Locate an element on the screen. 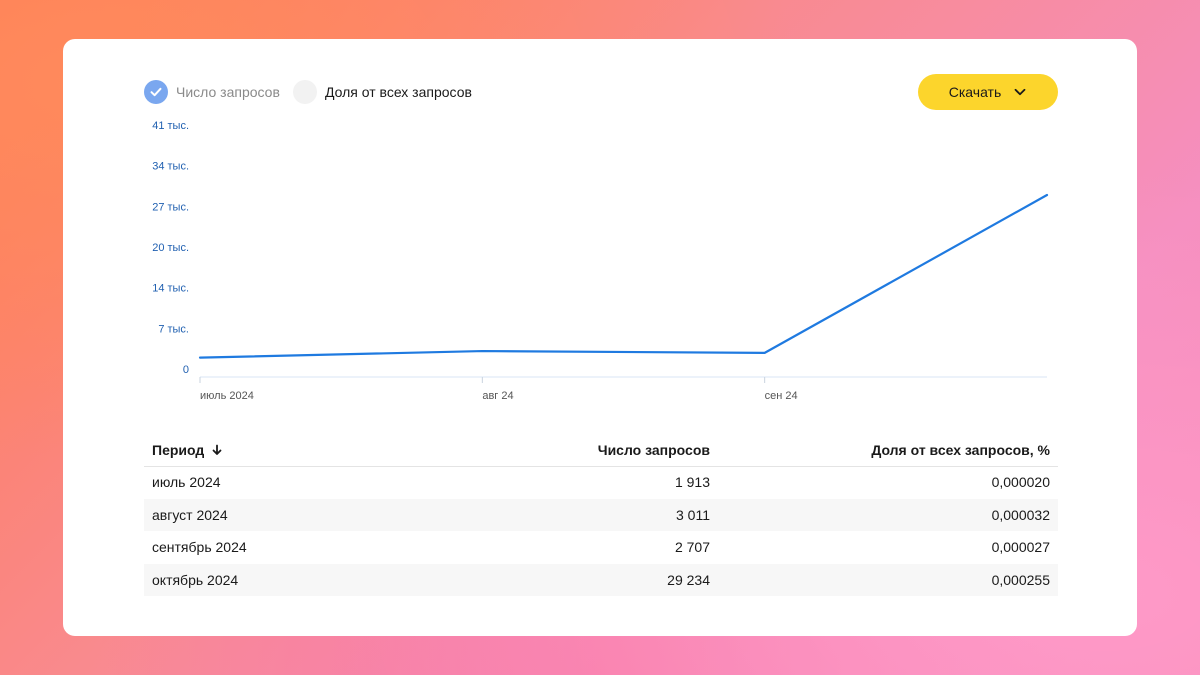  cell-share: 0,000255 is located at coordinates (1020, 580).